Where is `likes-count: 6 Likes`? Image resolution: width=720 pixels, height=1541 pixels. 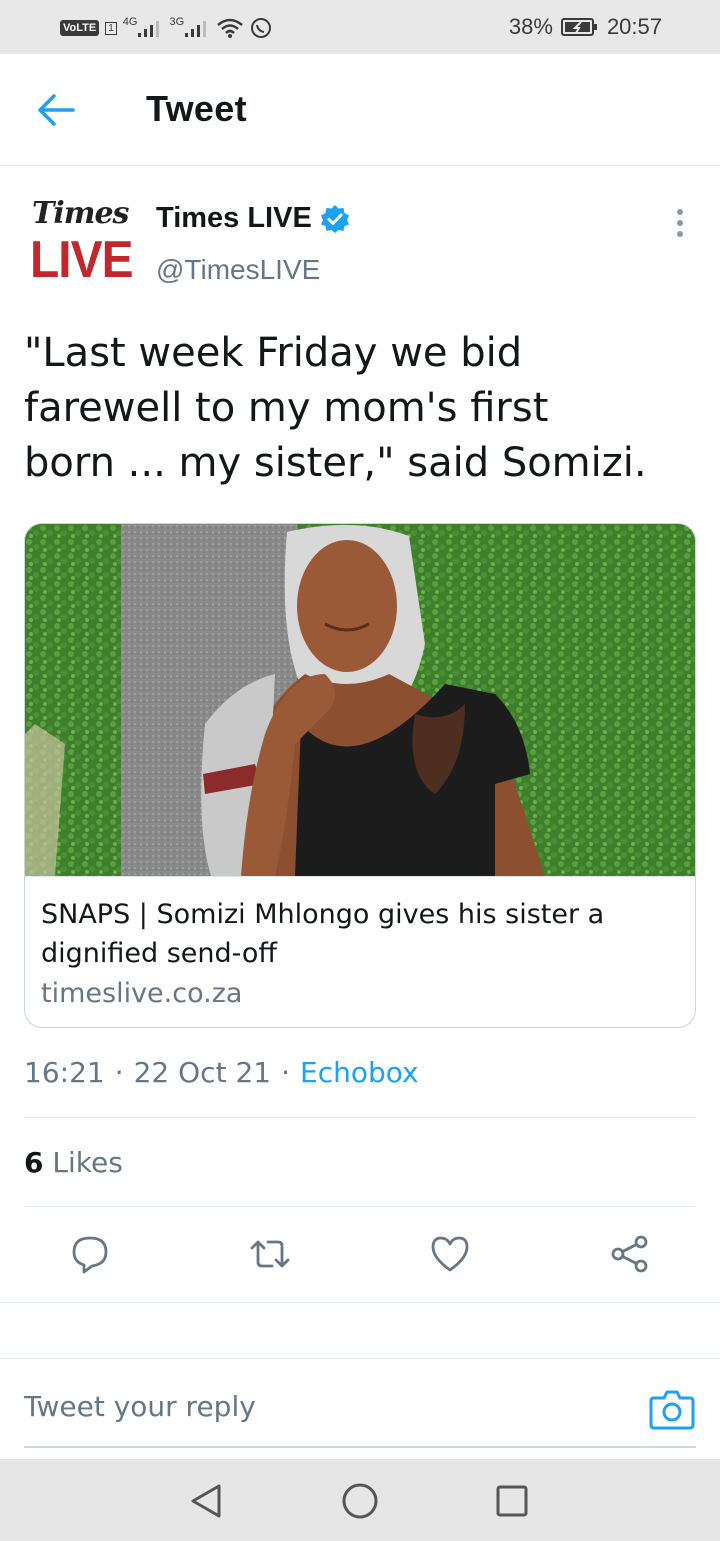
likes-count: 6 Likes is located at coordinates (73, 1162).